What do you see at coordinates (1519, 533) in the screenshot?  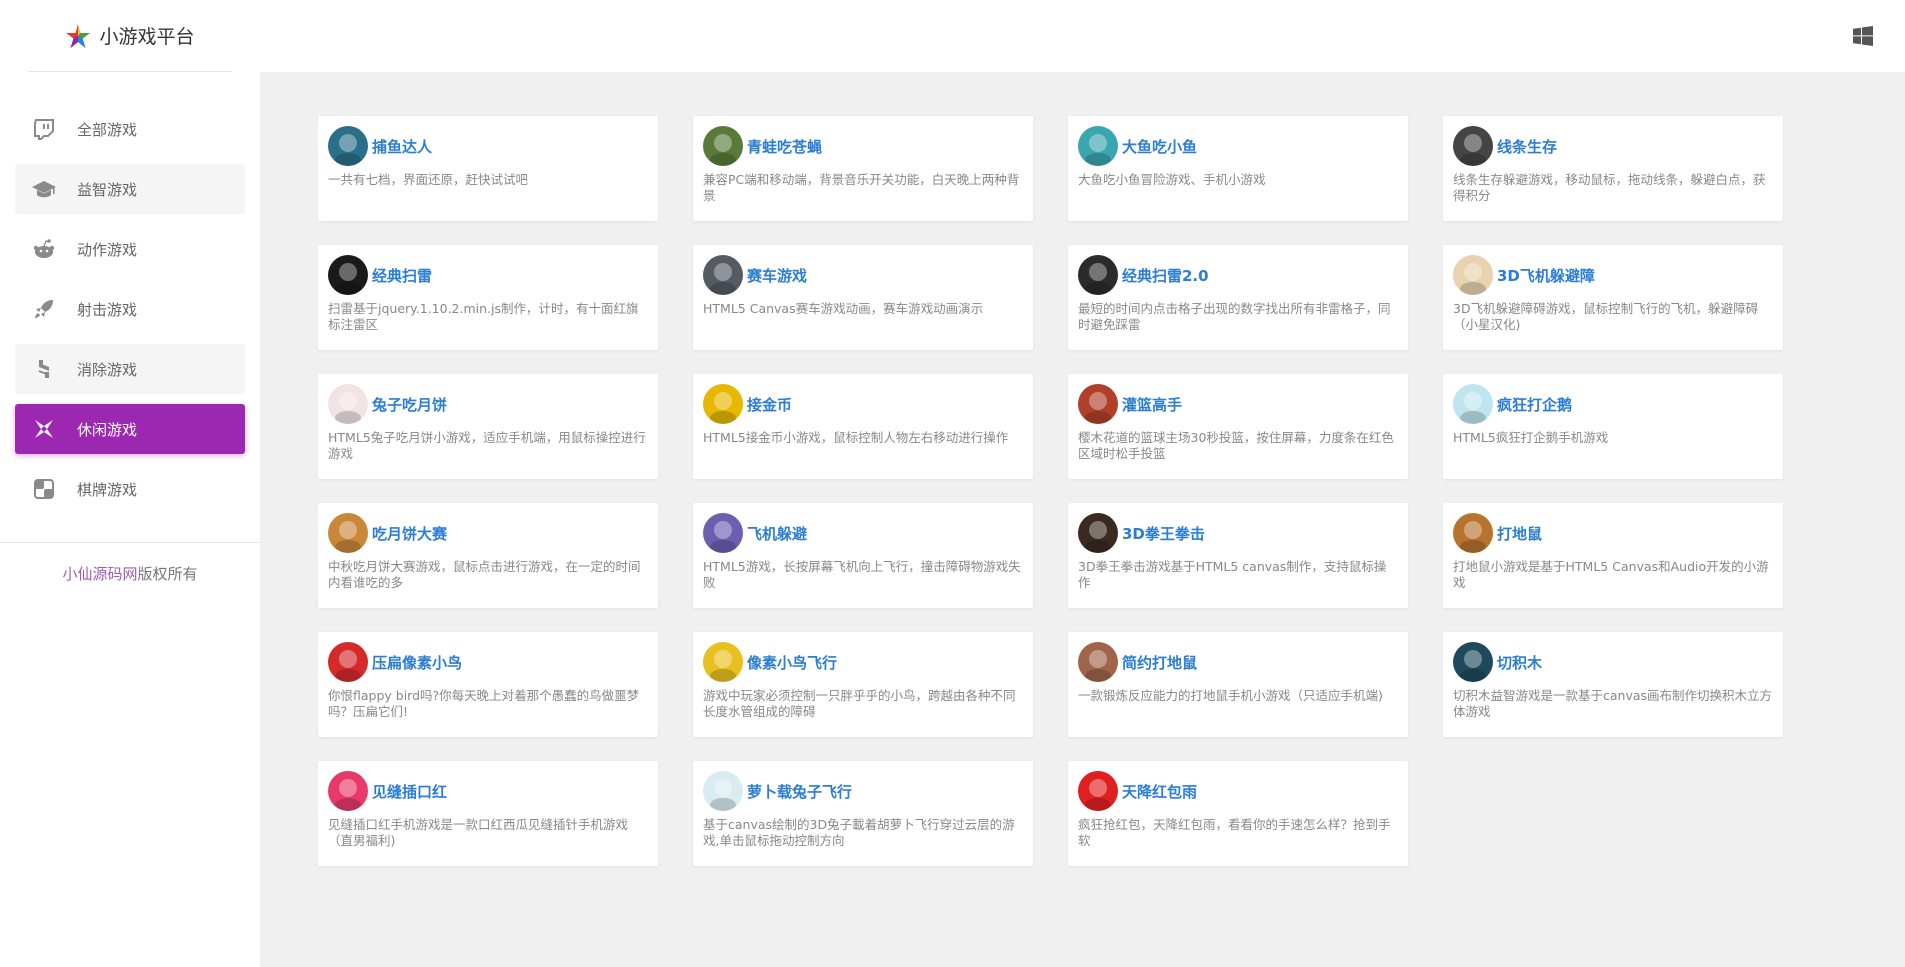 I see `game-title: 打地鼠` at bounding box center [1519, 533].